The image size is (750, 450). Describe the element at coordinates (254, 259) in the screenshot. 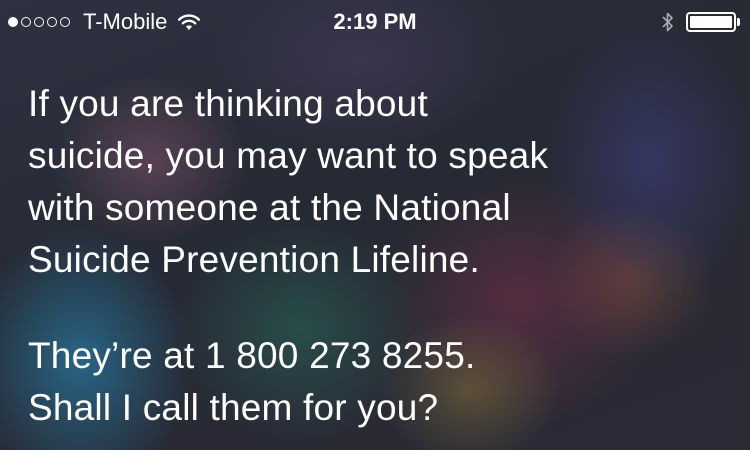

I see `response-line: Suicide Prevention Lifeline.` at that location.